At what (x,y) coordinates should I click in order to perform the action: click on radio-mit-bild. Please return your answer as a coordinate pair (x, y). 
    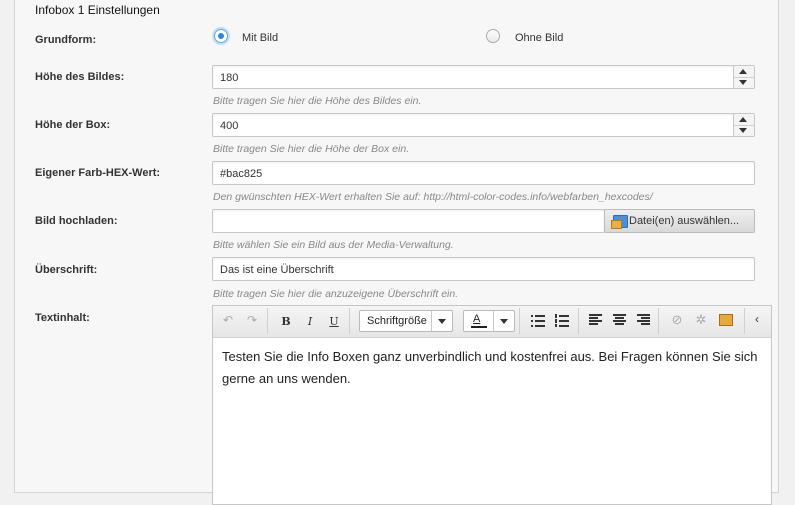
    Looking at the image, I should click on (221, 36).